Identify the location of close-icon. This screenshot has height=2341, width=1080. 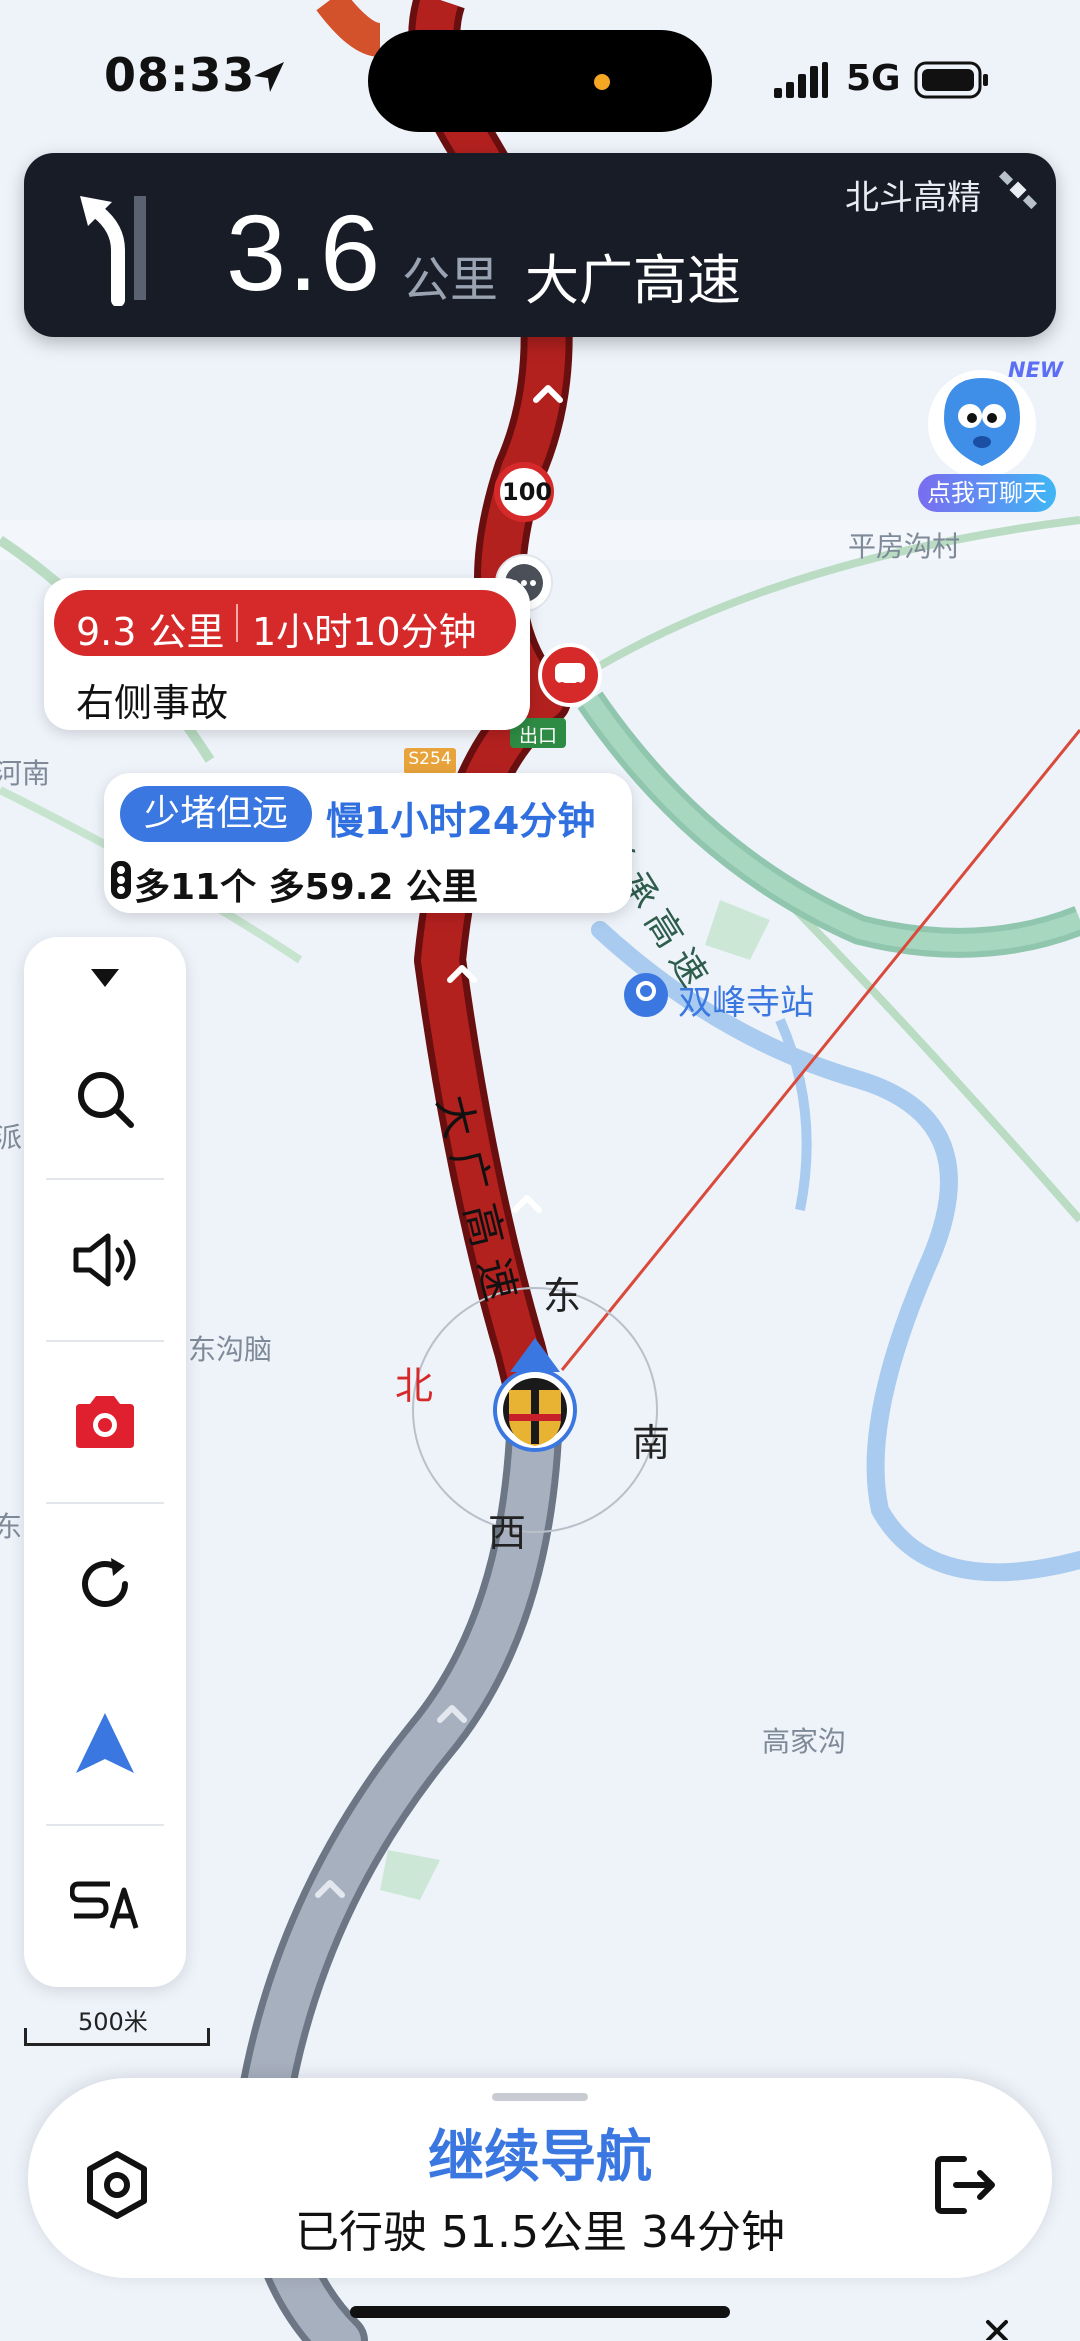
(999, 2329).